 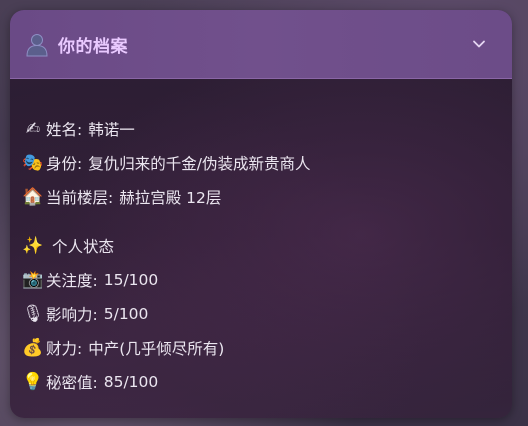 What do you see at coordinates (33, 382) in the screenshot?
I see `light-bulb-icon: 💡` at bounding box center [33, 382].